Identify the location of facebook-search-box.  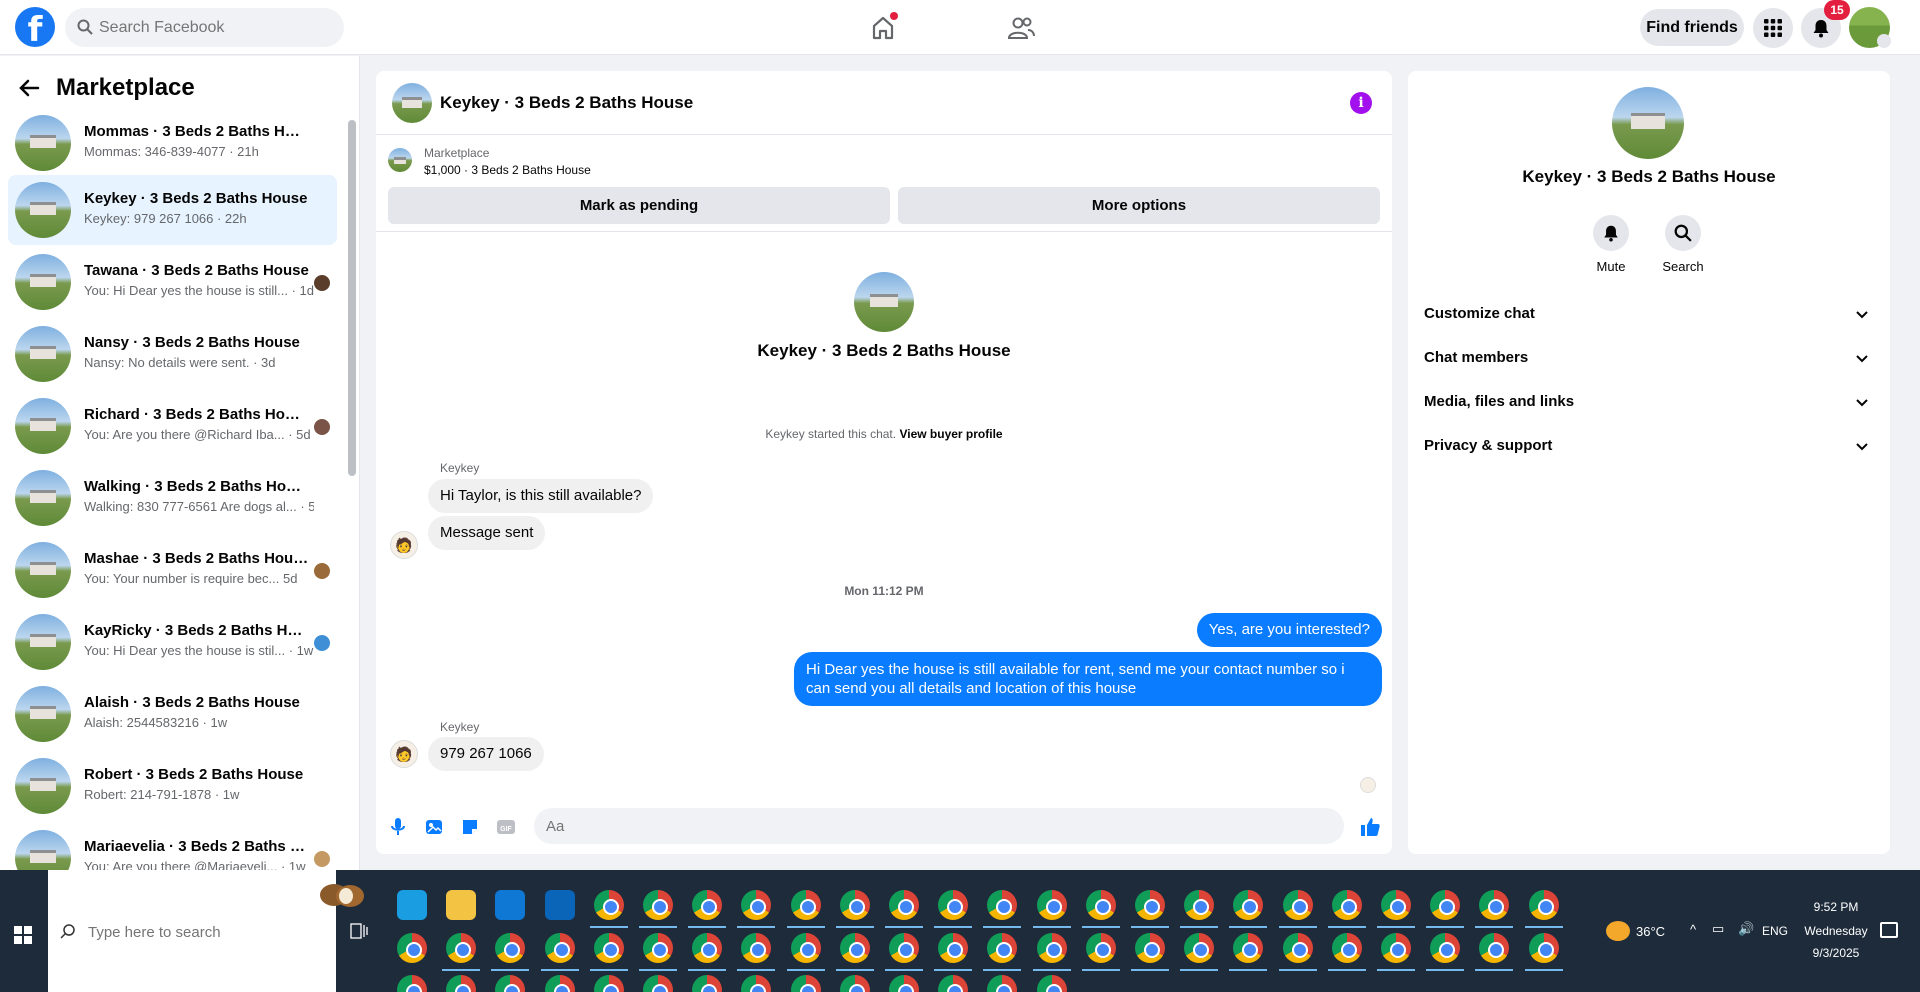
(204, 27).